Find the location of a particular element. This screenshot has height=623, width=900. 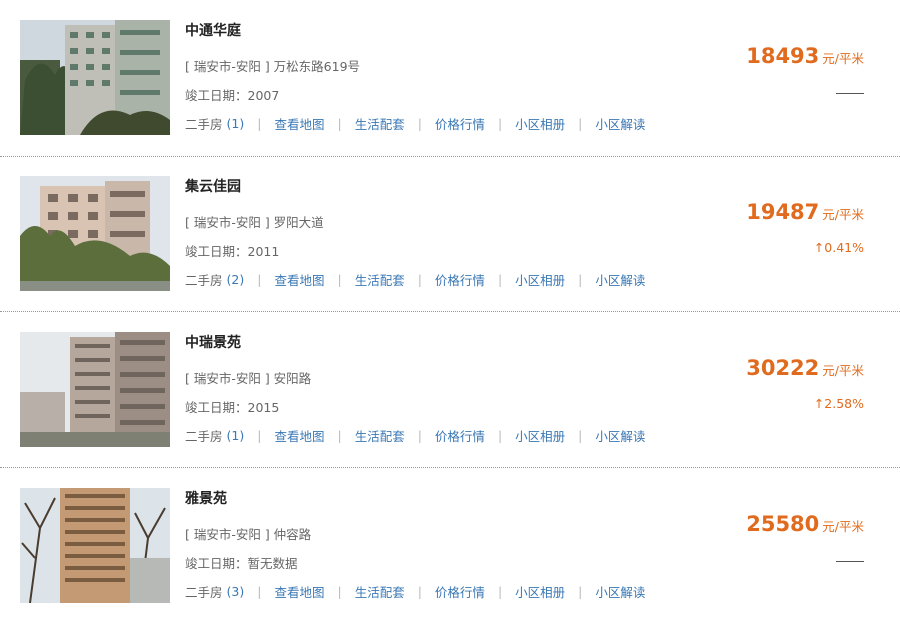

completion-date: 竣工日期：2007 is located at coordinates (232, 95).